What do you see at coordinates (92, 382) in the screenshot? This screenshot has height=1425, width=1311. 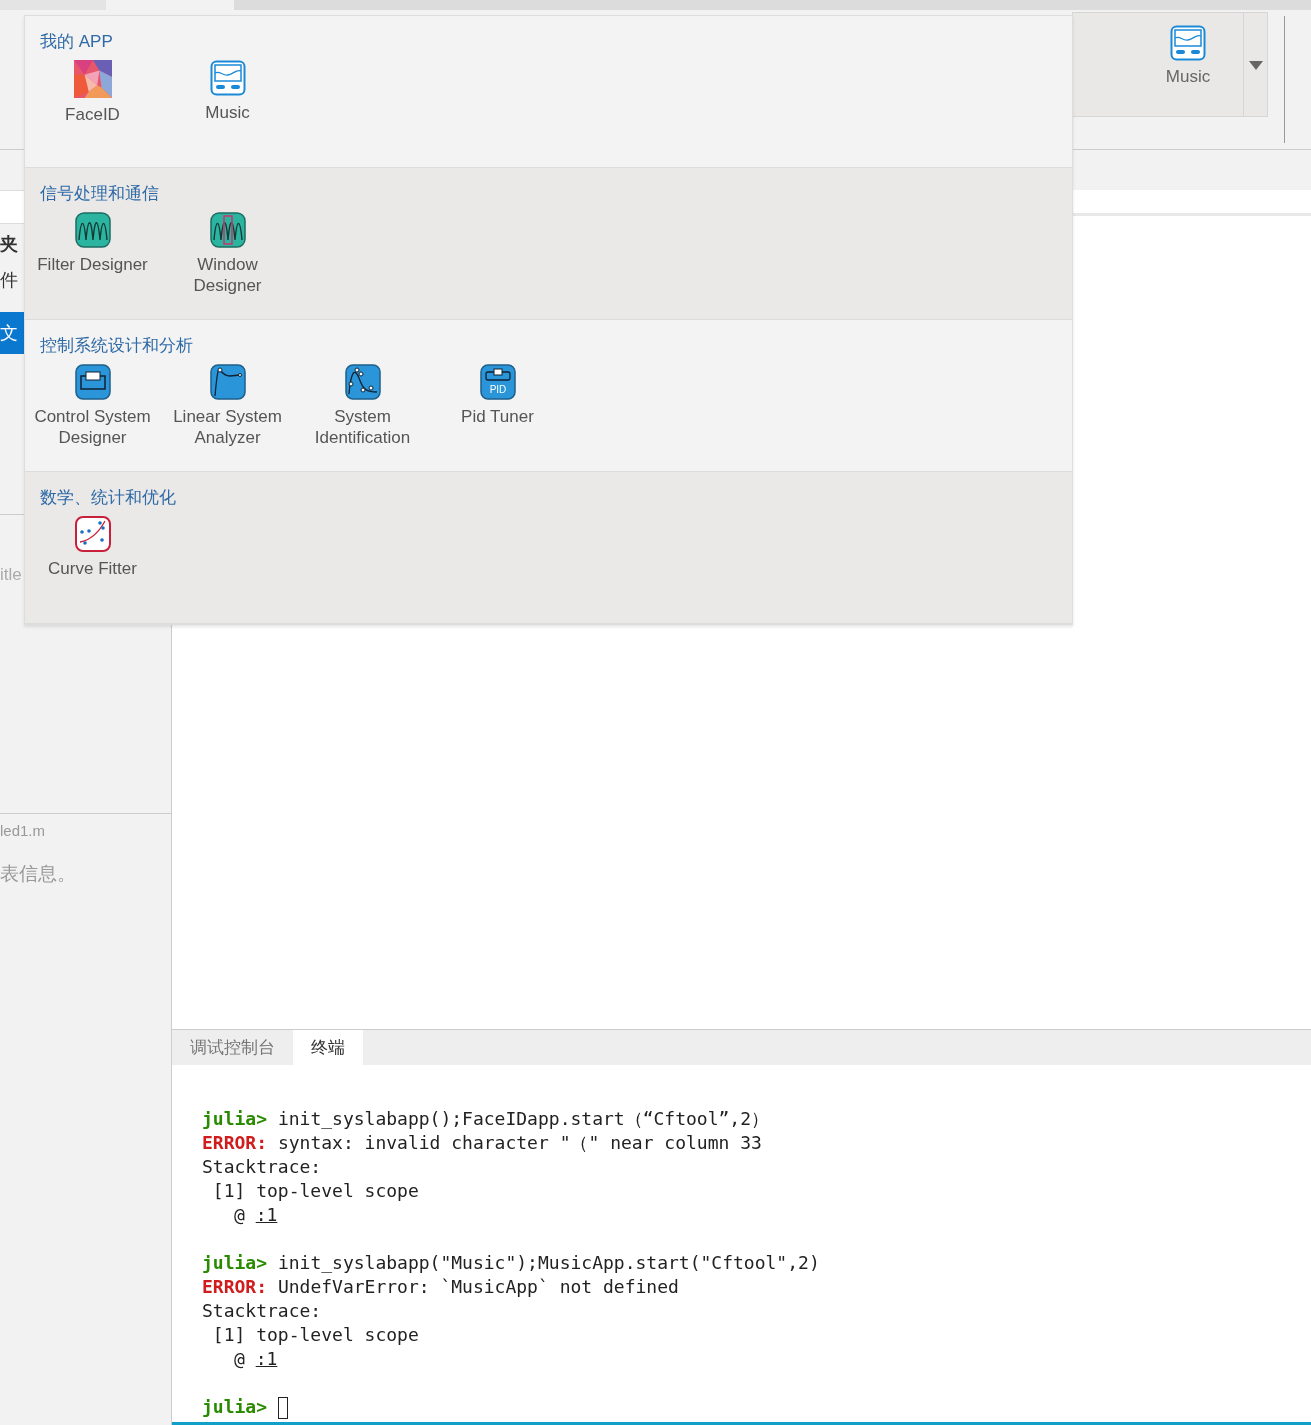 I see `block-icon` at bounding box center [92, 382].